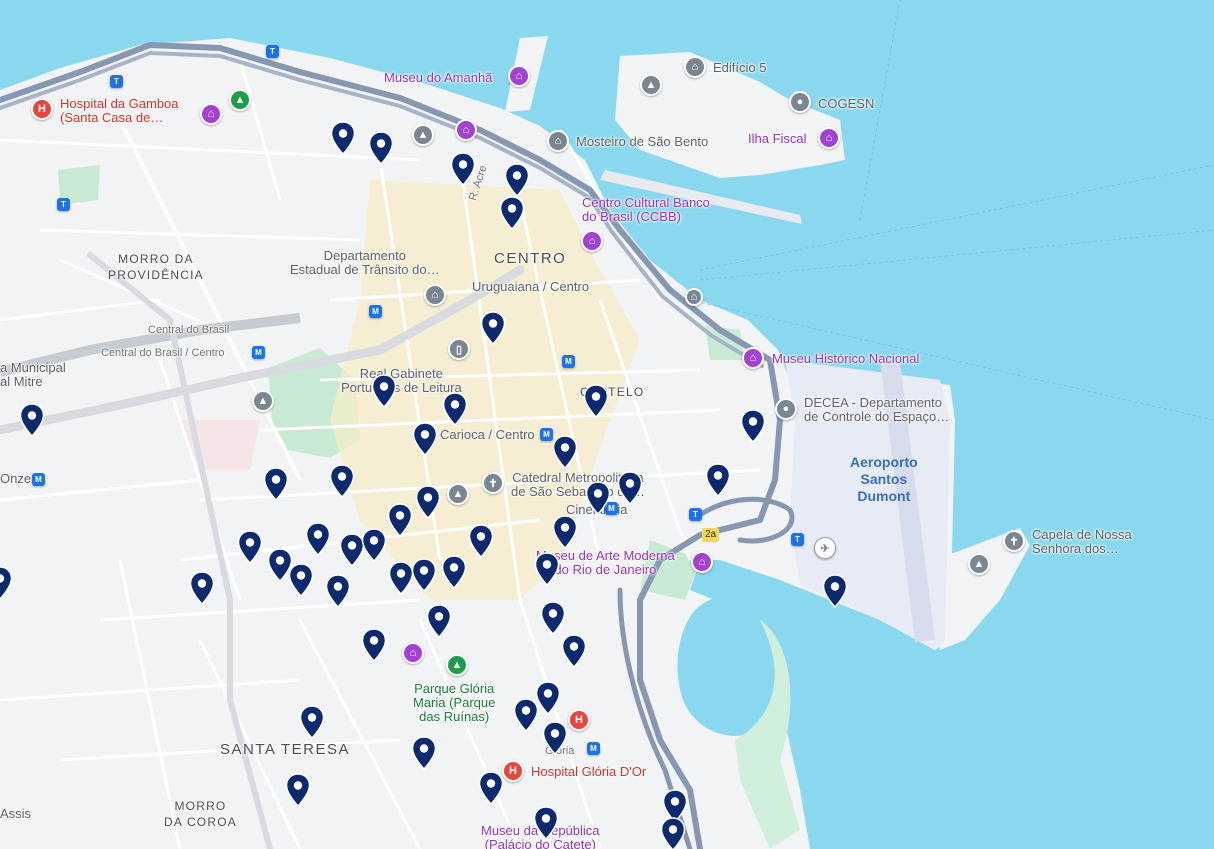  Describe the element at coordinates (695, 67) in the screenshot. I see `building-icon: ⌂` at that location.